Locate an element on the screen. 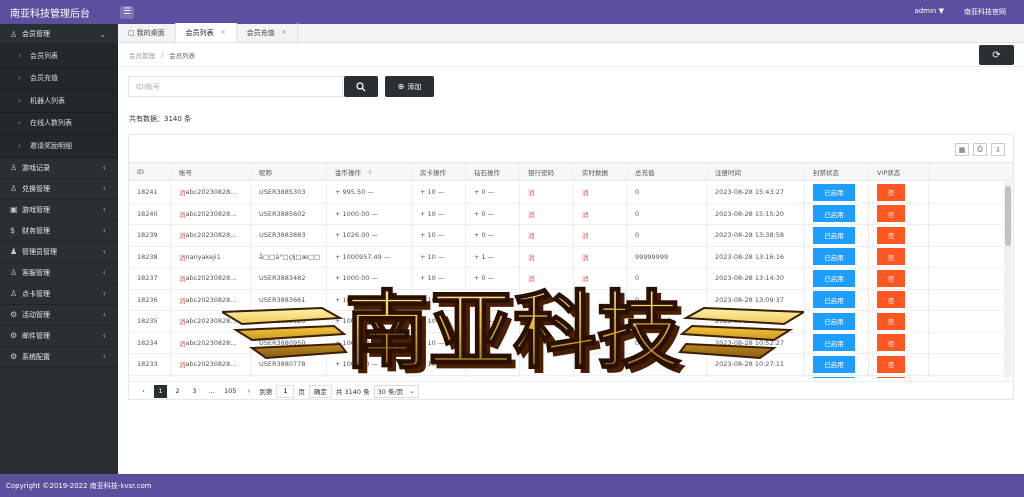 Image resolution: width=1024 pixels, height=497 pixels. search-button is located at coordinates (361, 86).